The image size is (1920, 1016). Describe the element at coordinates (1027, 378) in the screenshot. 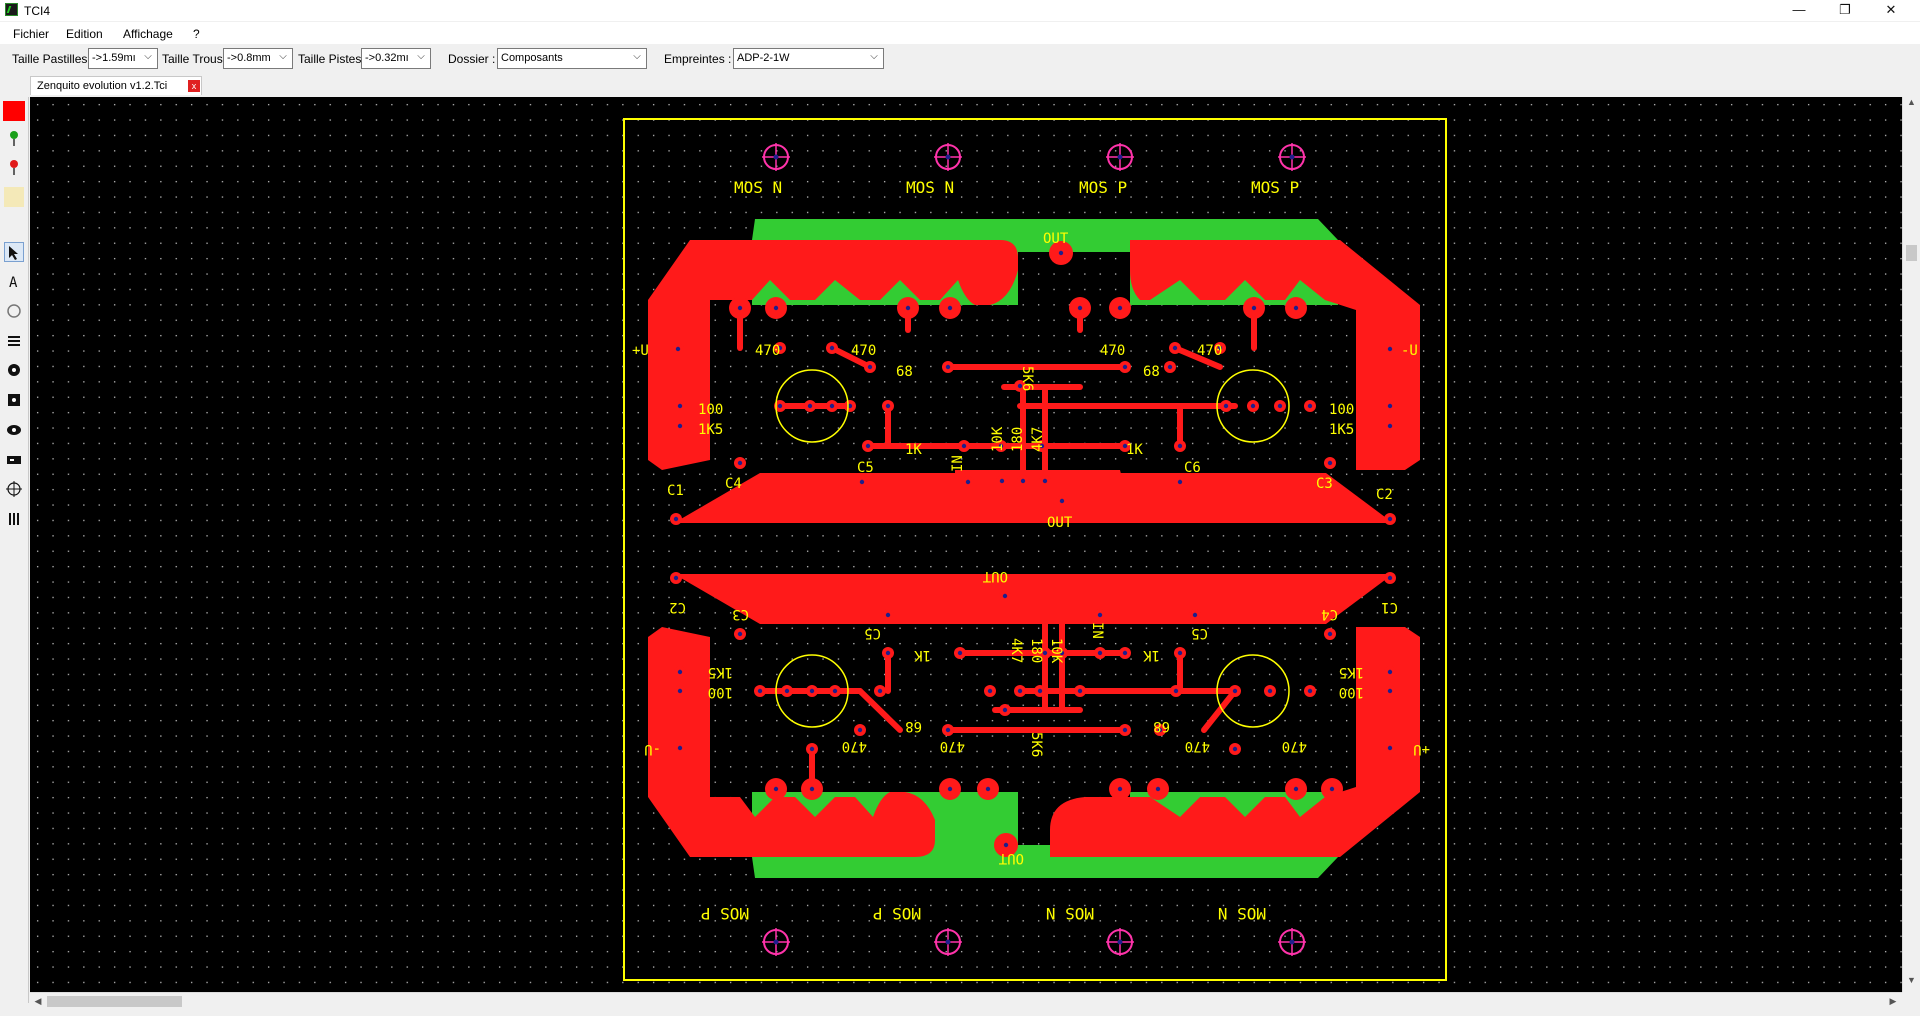

I see `pcb-label: 5K6` at that location.